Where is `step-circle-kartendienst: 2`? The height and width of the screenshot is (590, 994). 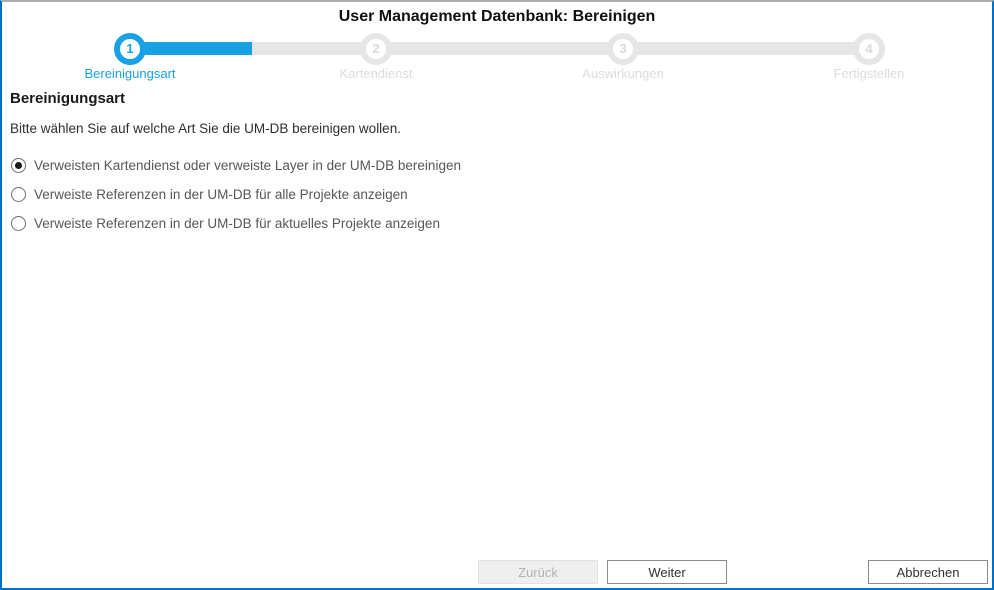 step-circle-kartendienst: 2 is located at coordinates (376, 49).